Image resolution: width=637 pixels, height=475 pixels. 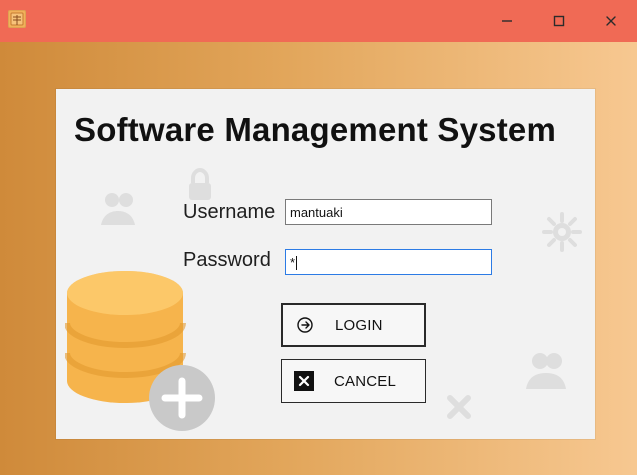 I want to click on close-button, so click(x=611, y=21).